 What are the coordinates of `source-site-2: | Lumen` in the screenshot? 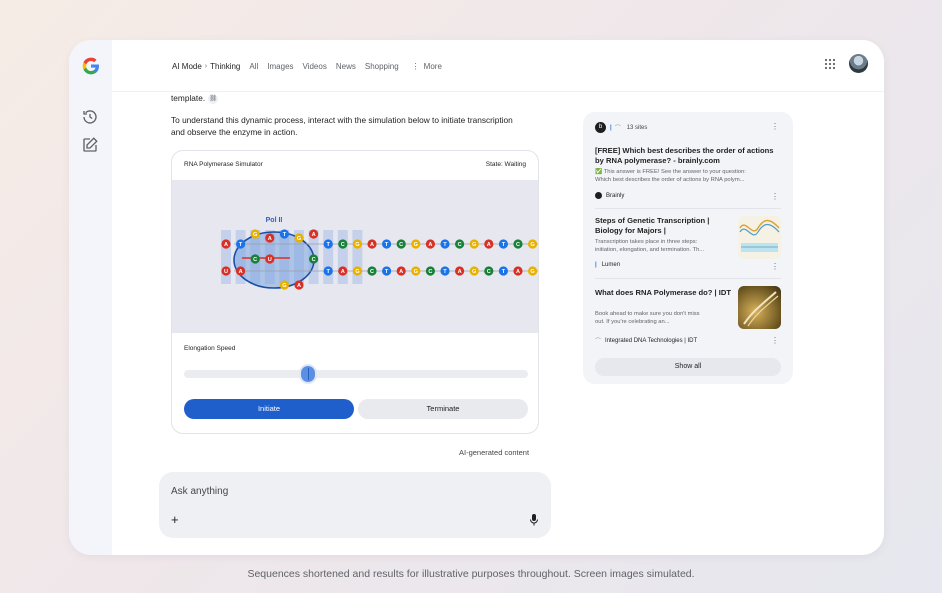 It's located at (607, 265).